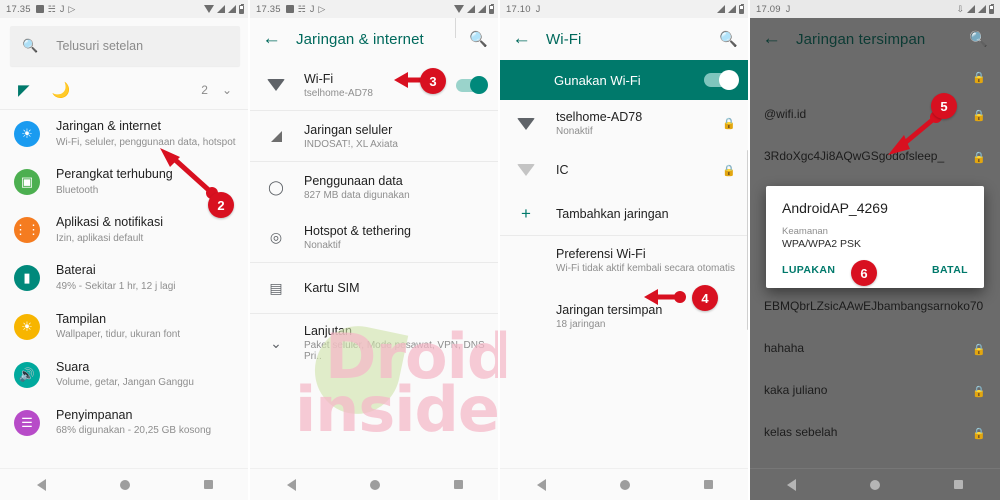 The image size is (1000, 500). Describe the element at coordinates (27, 134) in the screenshot. I see `network-icon: ☀` at that location.